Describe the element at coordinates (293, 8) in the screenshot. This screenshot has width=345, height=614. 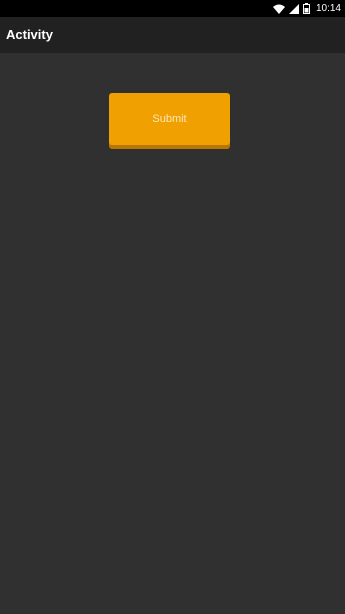
I see `signal-icon` at that location.